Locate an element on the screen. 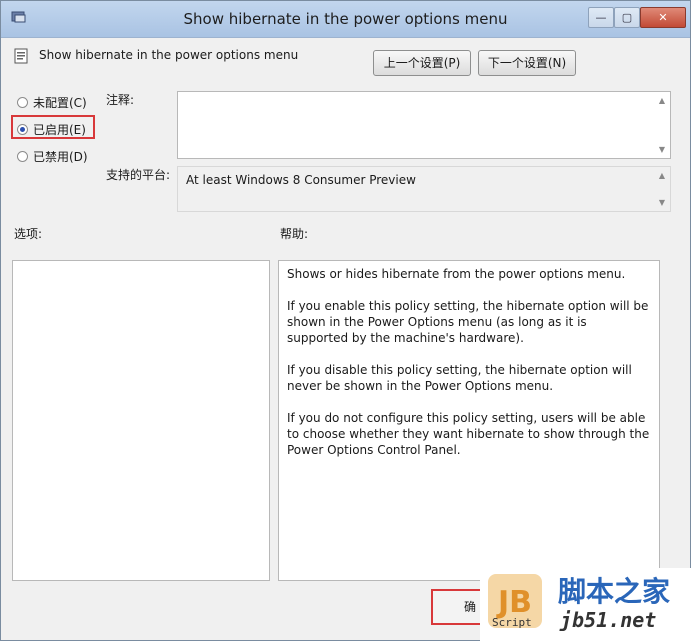 The height and width of the screenshot is (641, 691). site-watermark: JB Script 脚本之家 jb51.net is located at coordinates (585, 604).